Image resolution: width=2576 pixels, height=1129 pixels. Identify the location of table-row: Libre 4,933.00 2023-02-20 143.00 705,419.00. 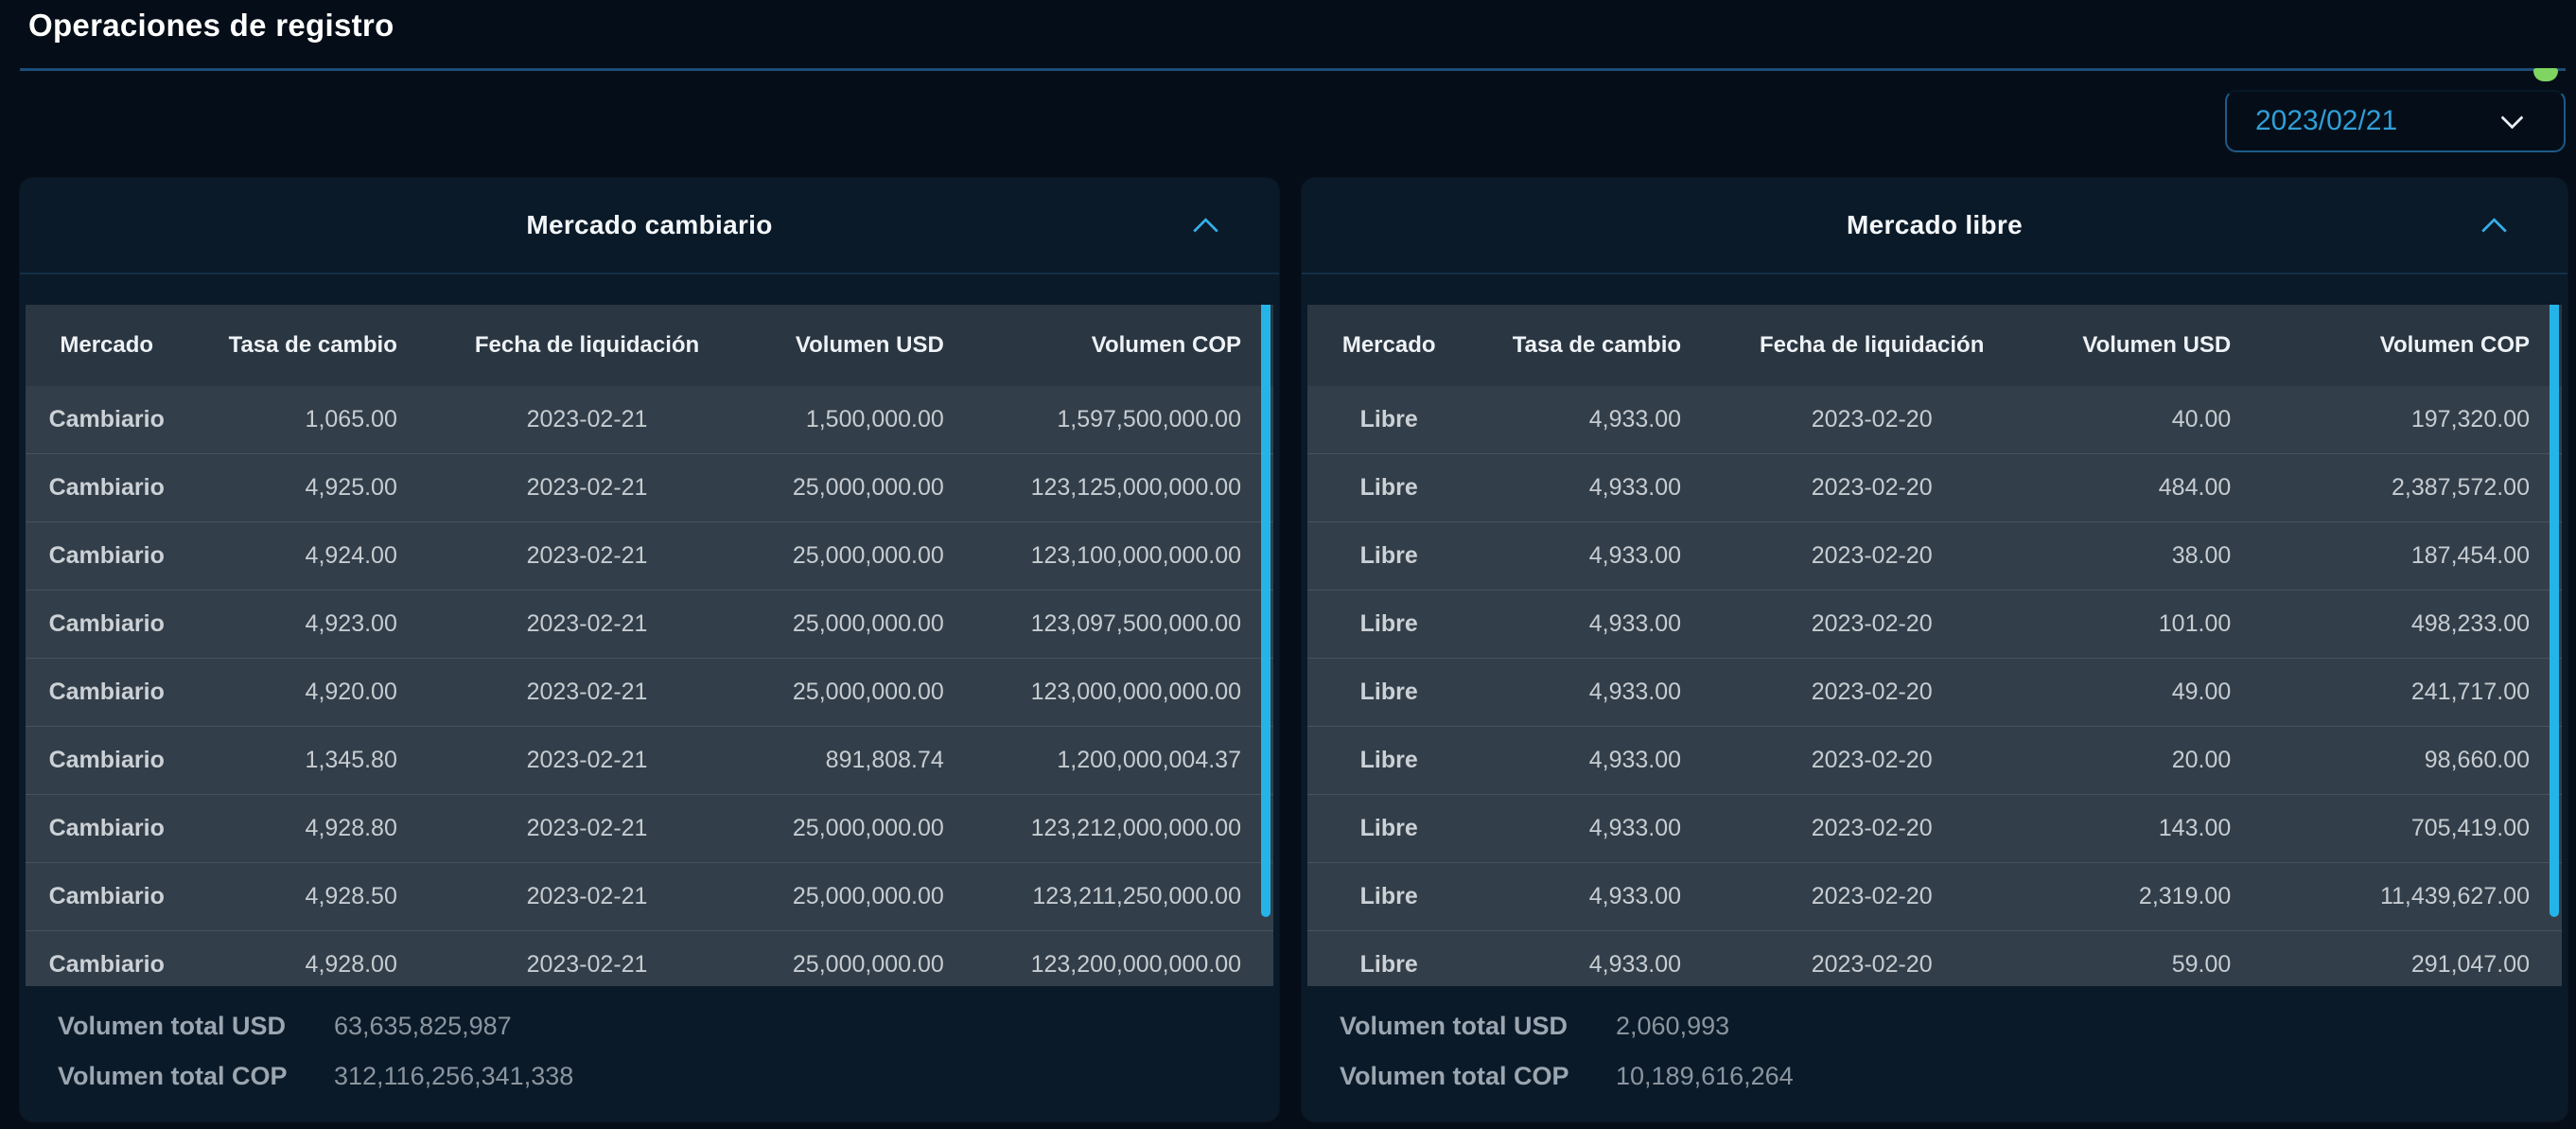
(1935, 828).